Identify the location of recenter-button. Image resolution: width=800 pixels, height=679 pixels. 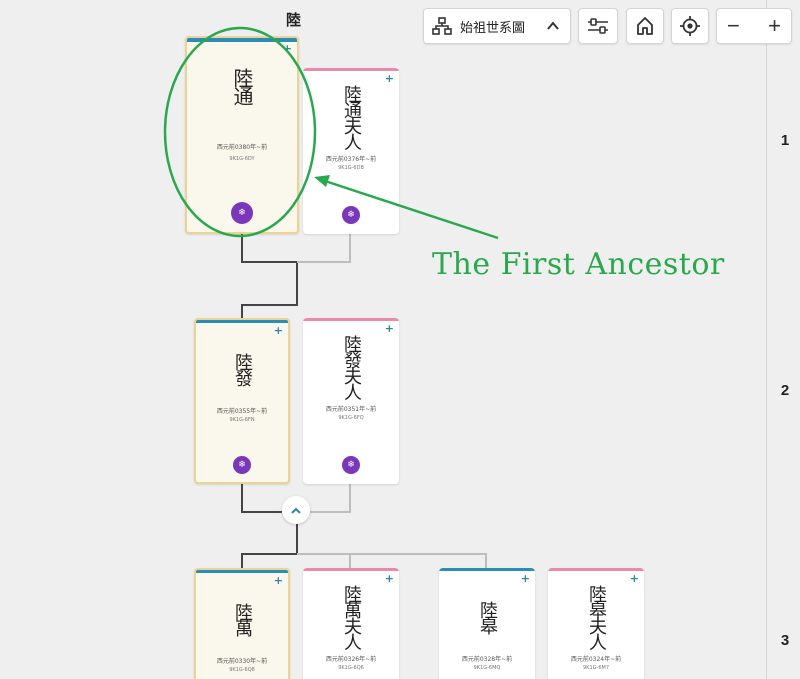
(690, 26).